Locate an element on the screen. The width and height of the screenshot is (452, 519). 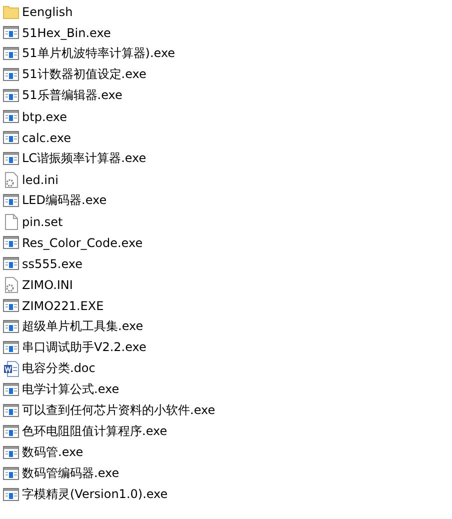
file-name: calc.exe is located at coordinates (46, 137).